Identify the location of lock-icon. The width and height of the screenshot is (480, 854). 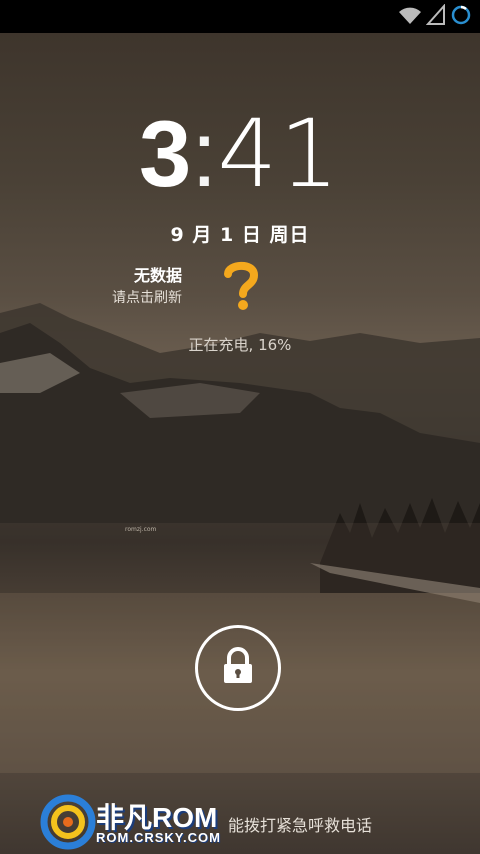
(238, 668).